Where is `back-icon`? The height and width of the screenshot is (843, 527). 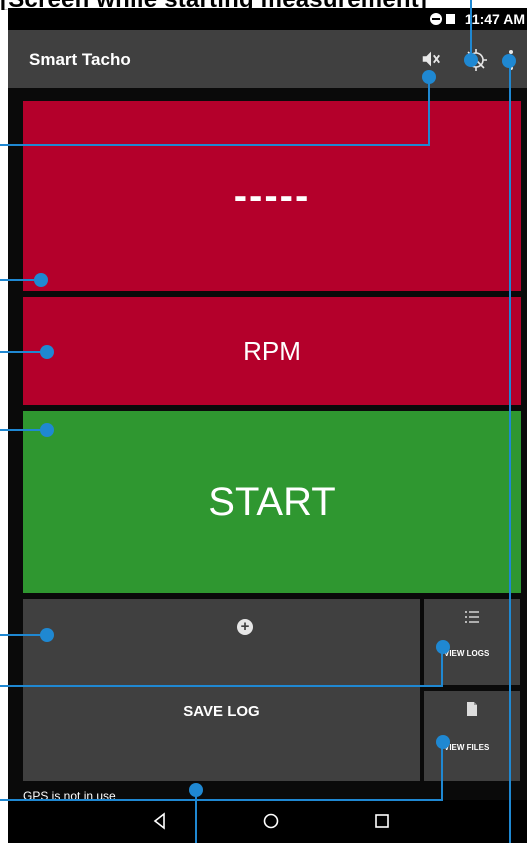
back-icon is located at coordinates (160, 821).